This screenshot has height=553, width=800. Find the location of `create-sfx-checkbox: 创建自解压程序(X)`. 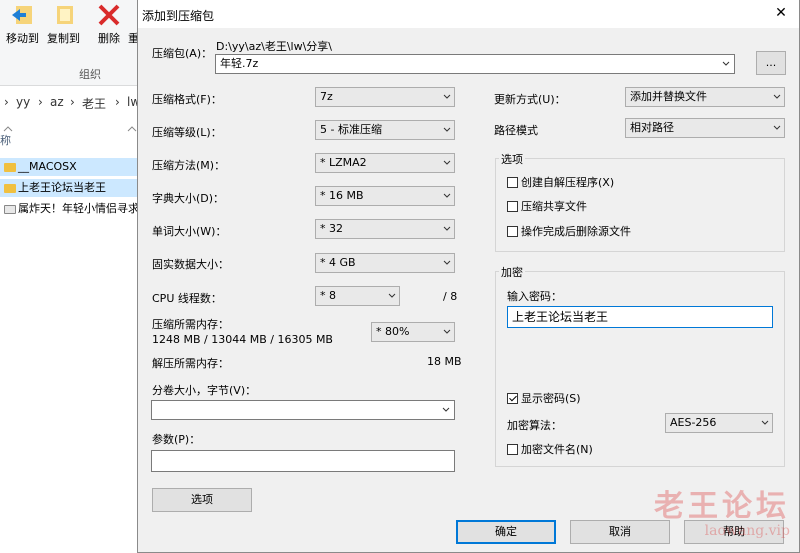

create-sfx-checkbox: 创建自解压程序(X) is located at coordinates (560, 183).